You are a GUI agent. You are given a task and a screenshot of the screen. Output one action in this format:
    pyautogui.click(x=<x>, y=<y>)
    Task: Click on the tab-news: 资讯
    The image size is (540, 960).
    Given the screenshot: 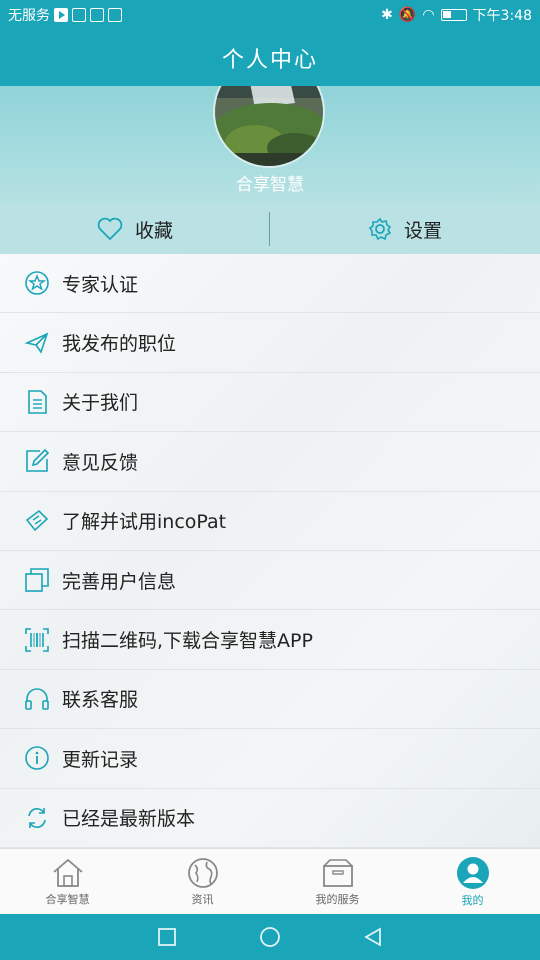 What is the action you would take?
    pyautogui.click(x=202, y=881)
    